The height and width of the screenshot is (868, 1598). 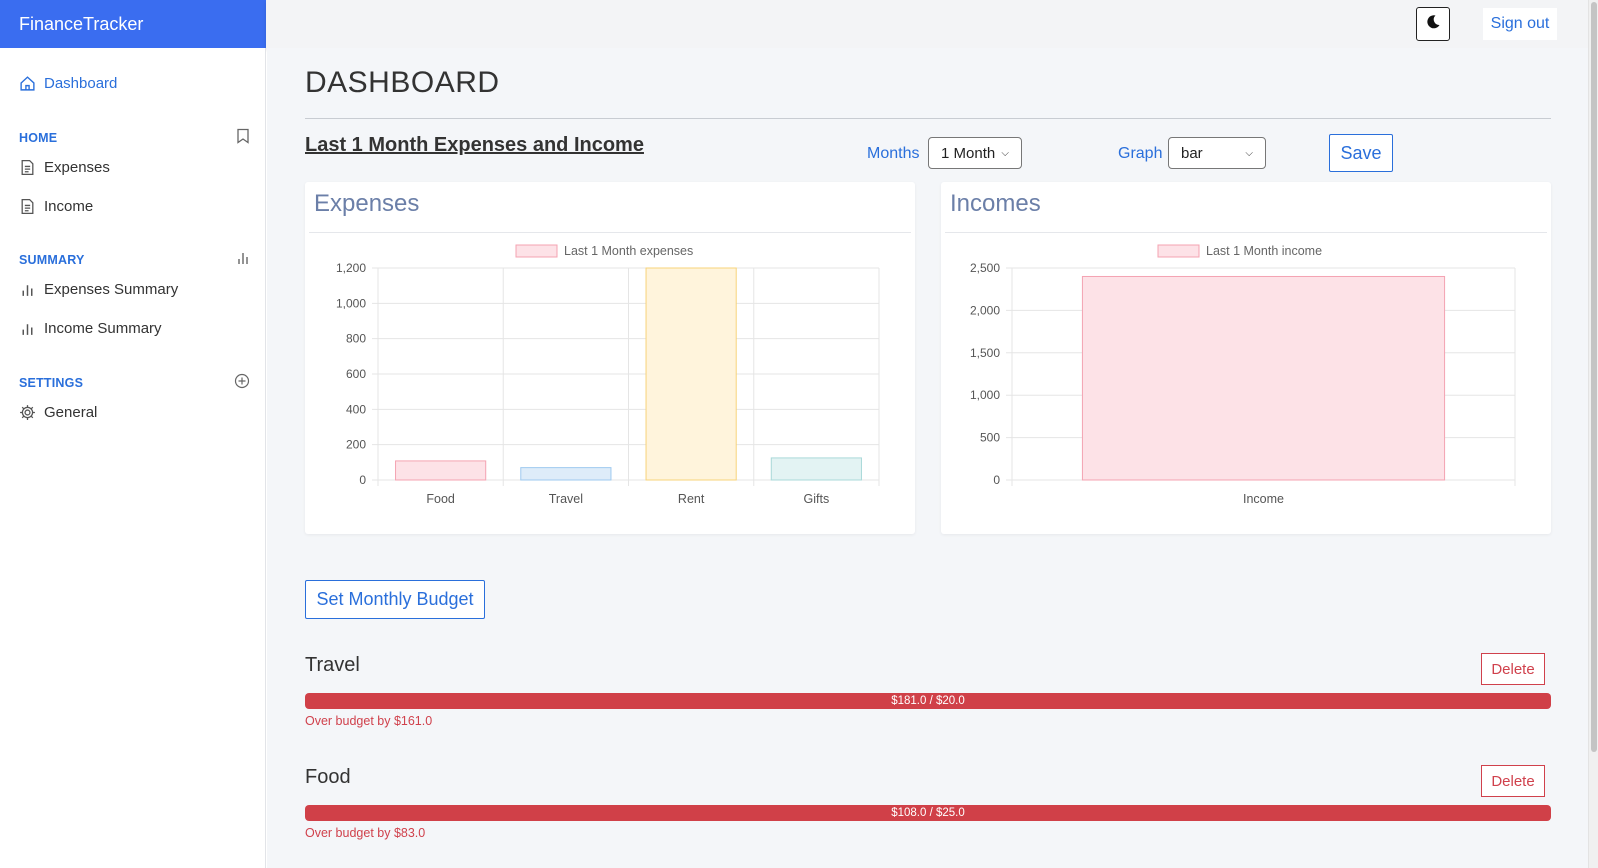 I want to click on y-tick-label: 400, so click(x=356, y=409).